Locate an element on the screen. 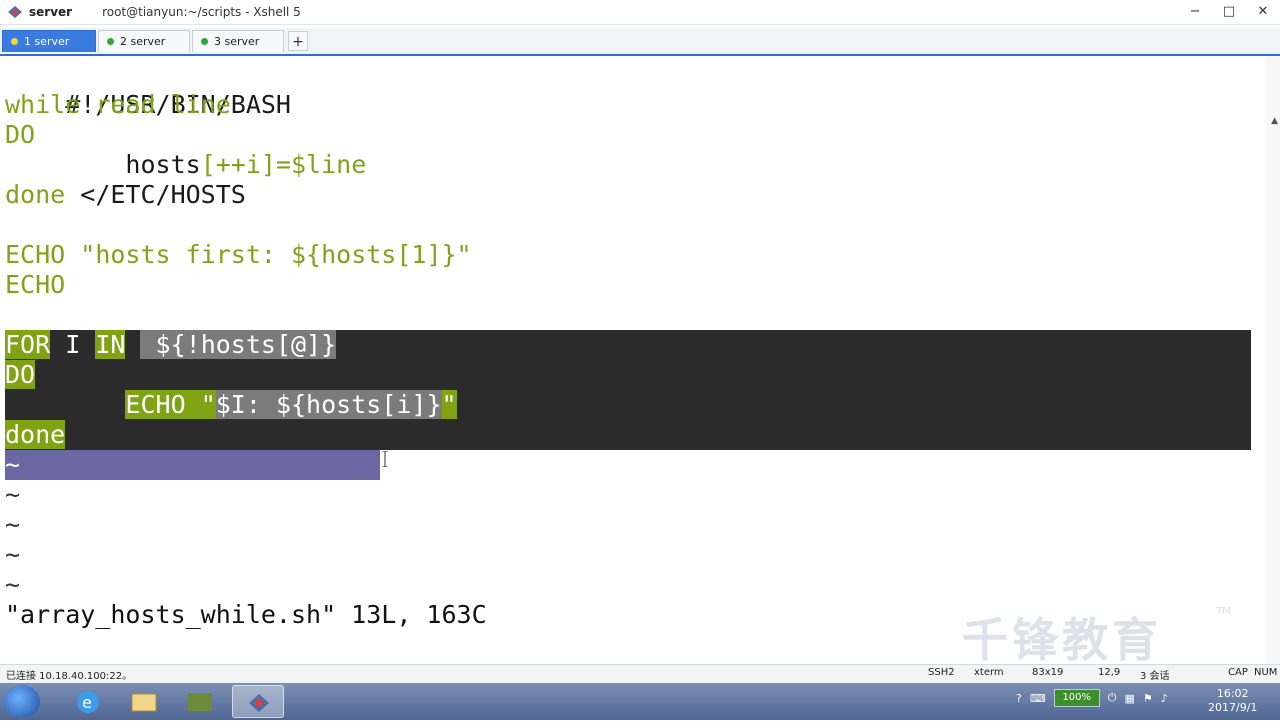  watermark-logo: 千锋教育 is located at coordinates (1062, 640).